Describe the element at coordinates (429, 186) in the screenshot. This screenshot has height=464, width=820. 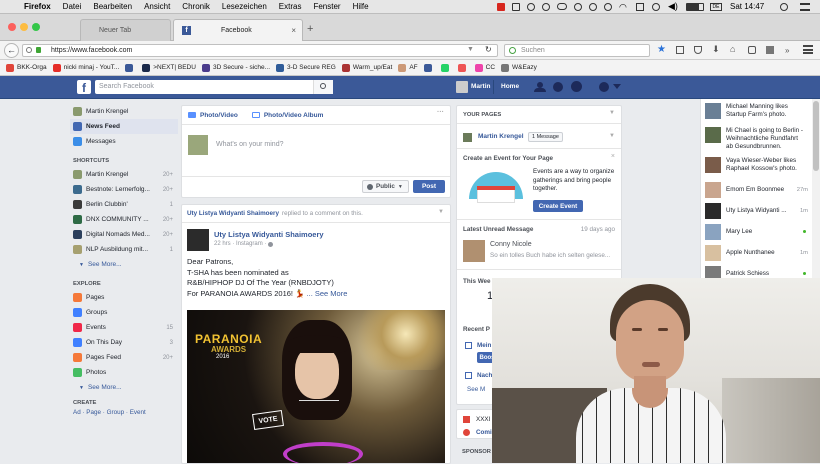
I see `post-button: Post` at that location.